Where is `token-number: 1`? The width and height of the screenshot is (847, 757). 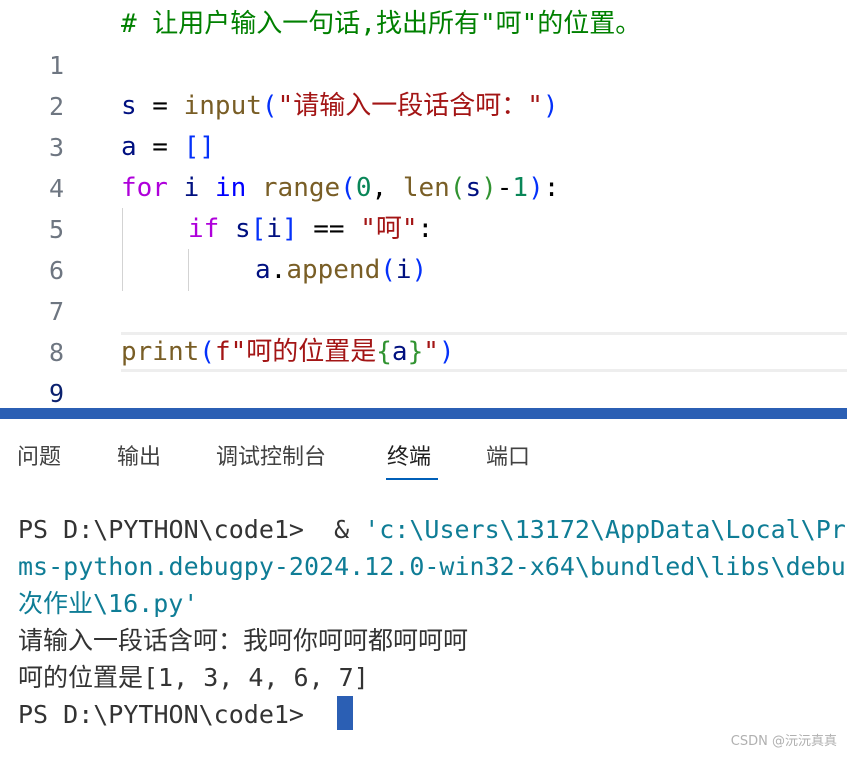
token-number: 1 is located at coordinates (520, 188).